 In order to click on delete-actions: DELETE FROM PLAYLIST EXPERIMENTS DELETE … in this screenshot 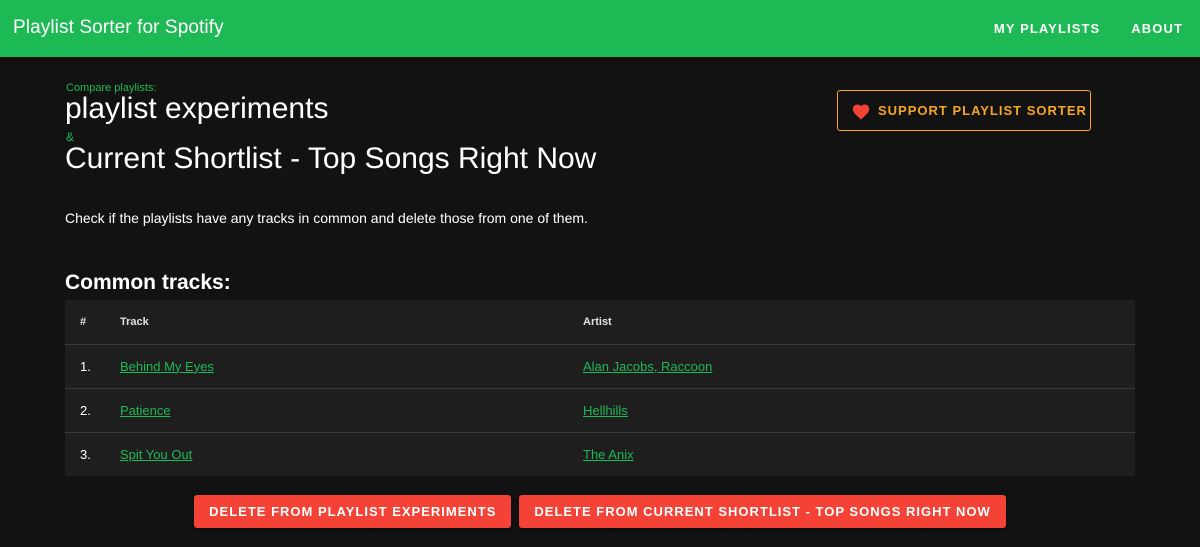, I will do `click(600, 511)`.